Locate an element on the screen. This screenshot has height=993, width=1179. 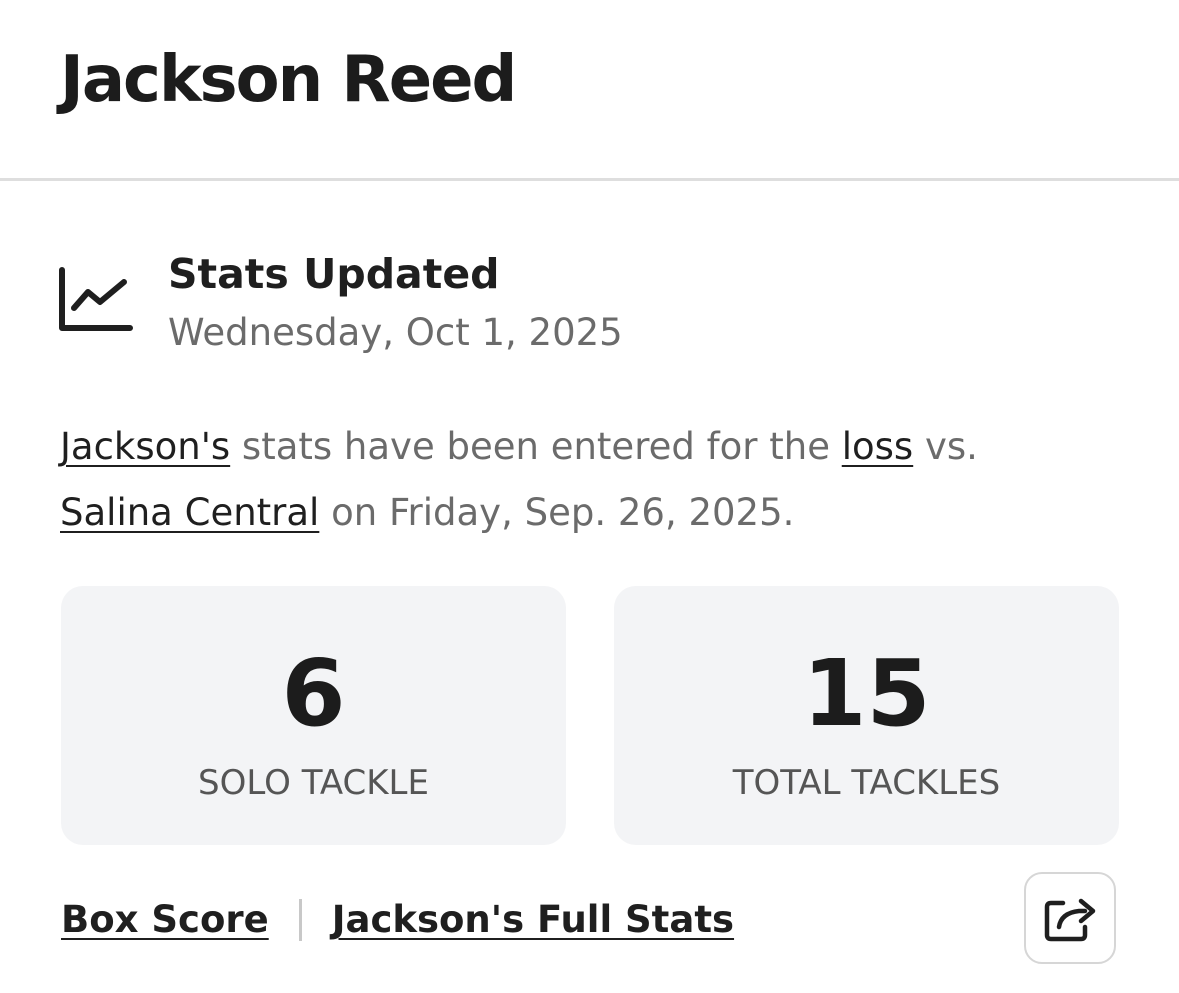
stat-value: 15 is located at coordinates (866, 693).